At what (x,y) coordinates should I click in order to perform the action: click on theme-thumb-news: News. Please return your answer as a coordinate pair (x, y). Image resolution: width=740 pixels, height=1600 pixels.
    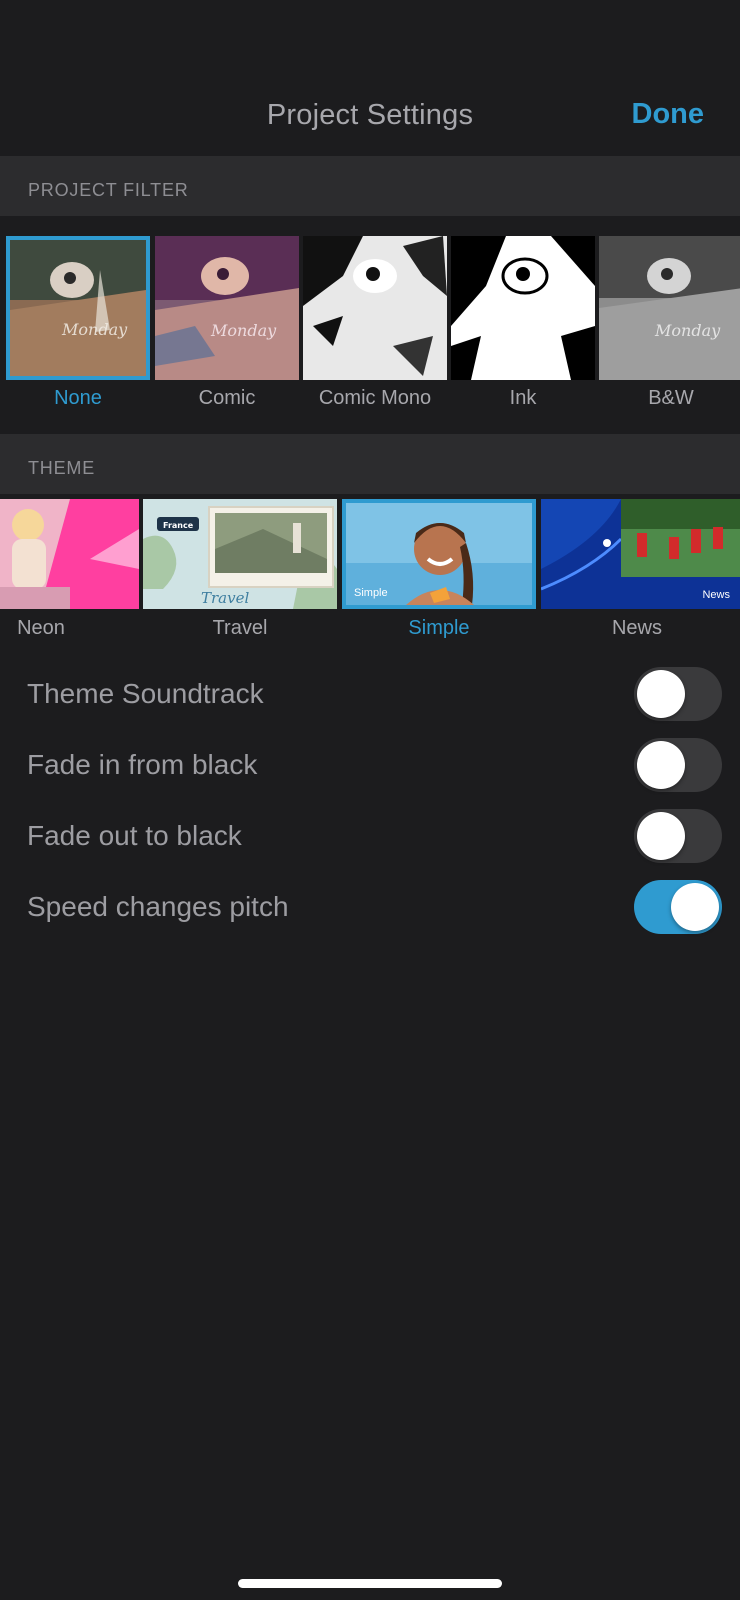
    Looking at the image, I should click on (640, 554).